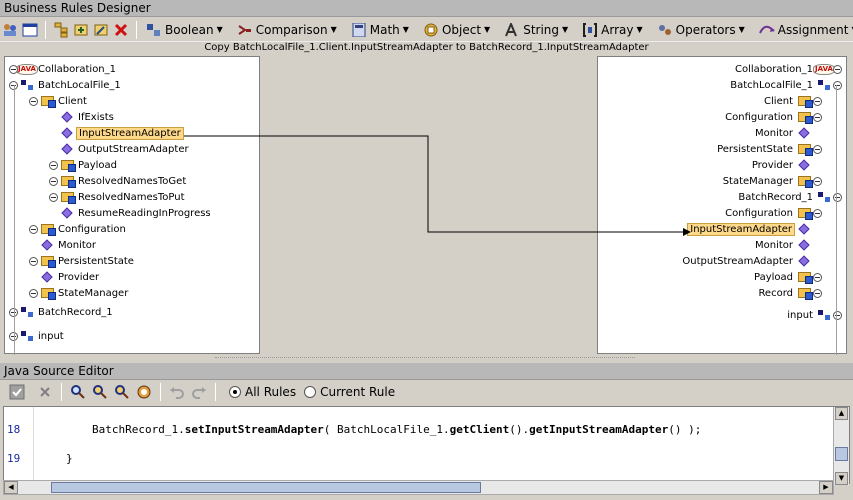 The height and width of the screenshot is (500, 853). I want to click on redo-icon, so click(199, 392).